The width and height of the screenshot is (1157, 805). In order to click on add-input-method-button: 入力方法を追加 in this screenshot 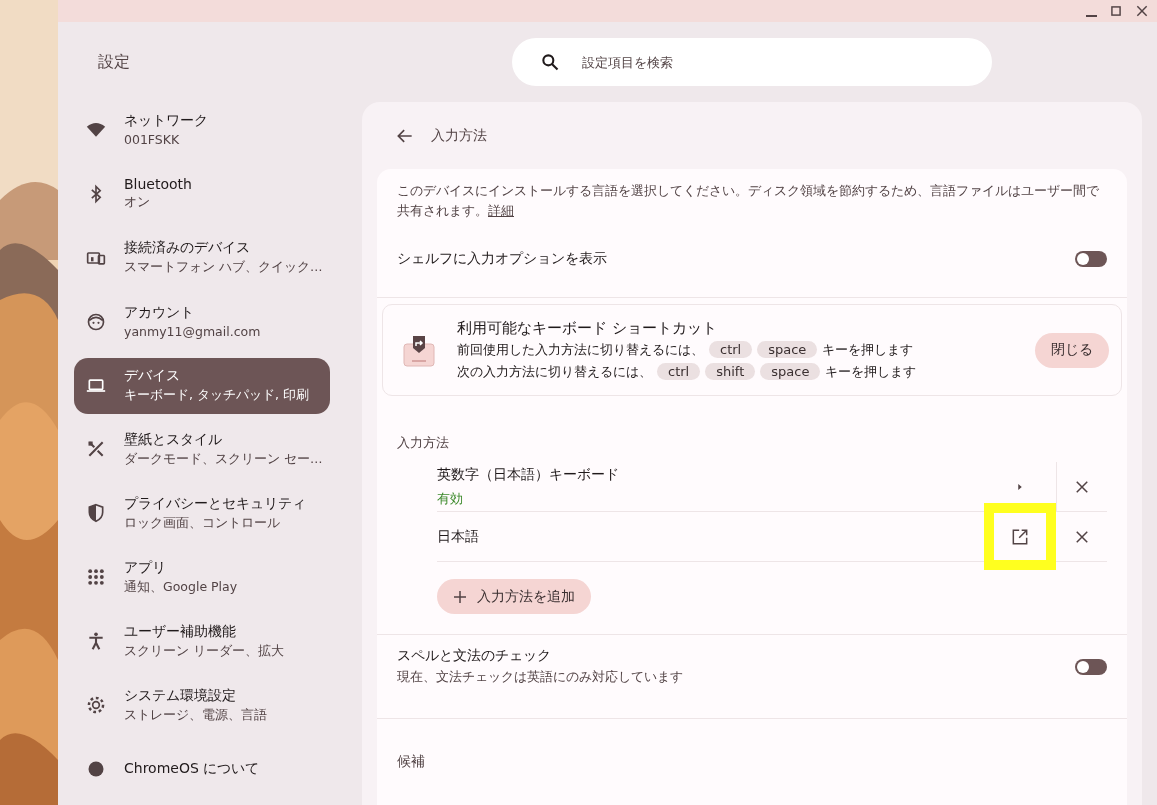, I will do `click(514, 596)`.